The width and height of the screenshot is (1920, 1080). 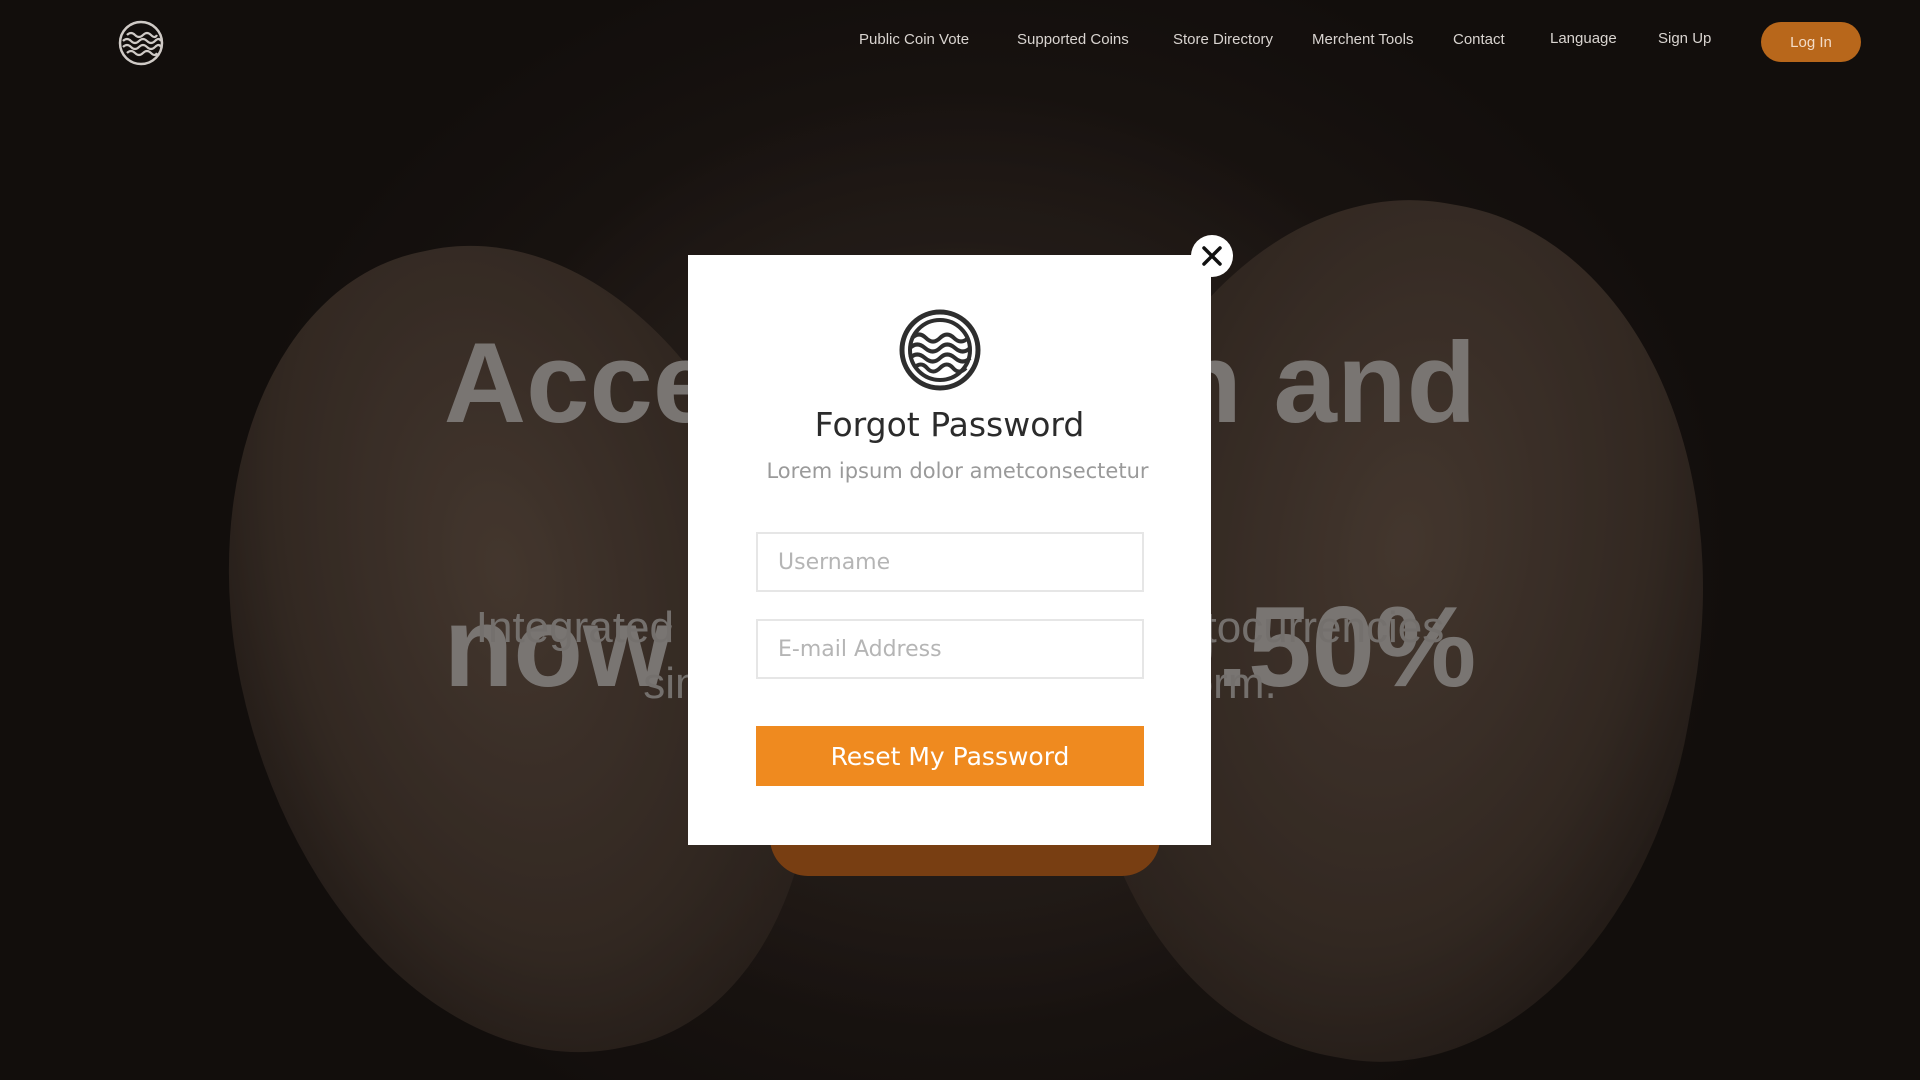 I want to click on nav-supported-coins: Supported Coins, so click(x=1073, y=39).